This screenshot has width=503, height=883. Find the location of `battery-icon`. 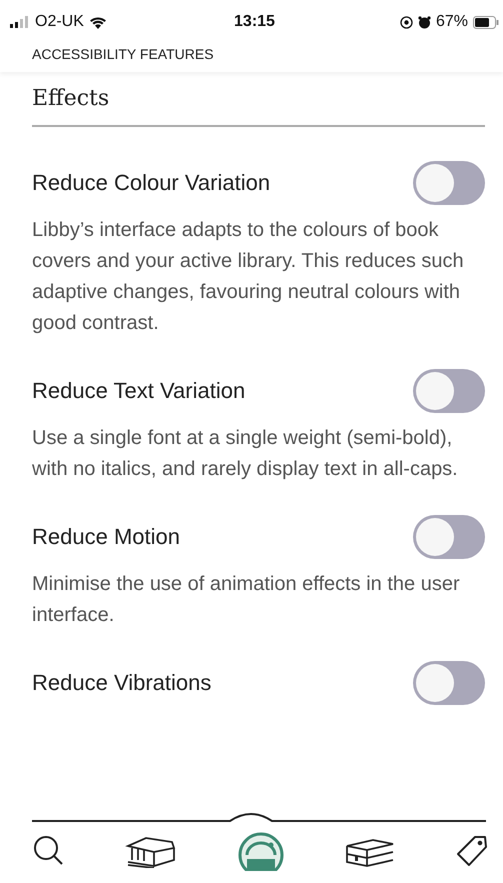

battery-icon is located at coordinates (485, 22).